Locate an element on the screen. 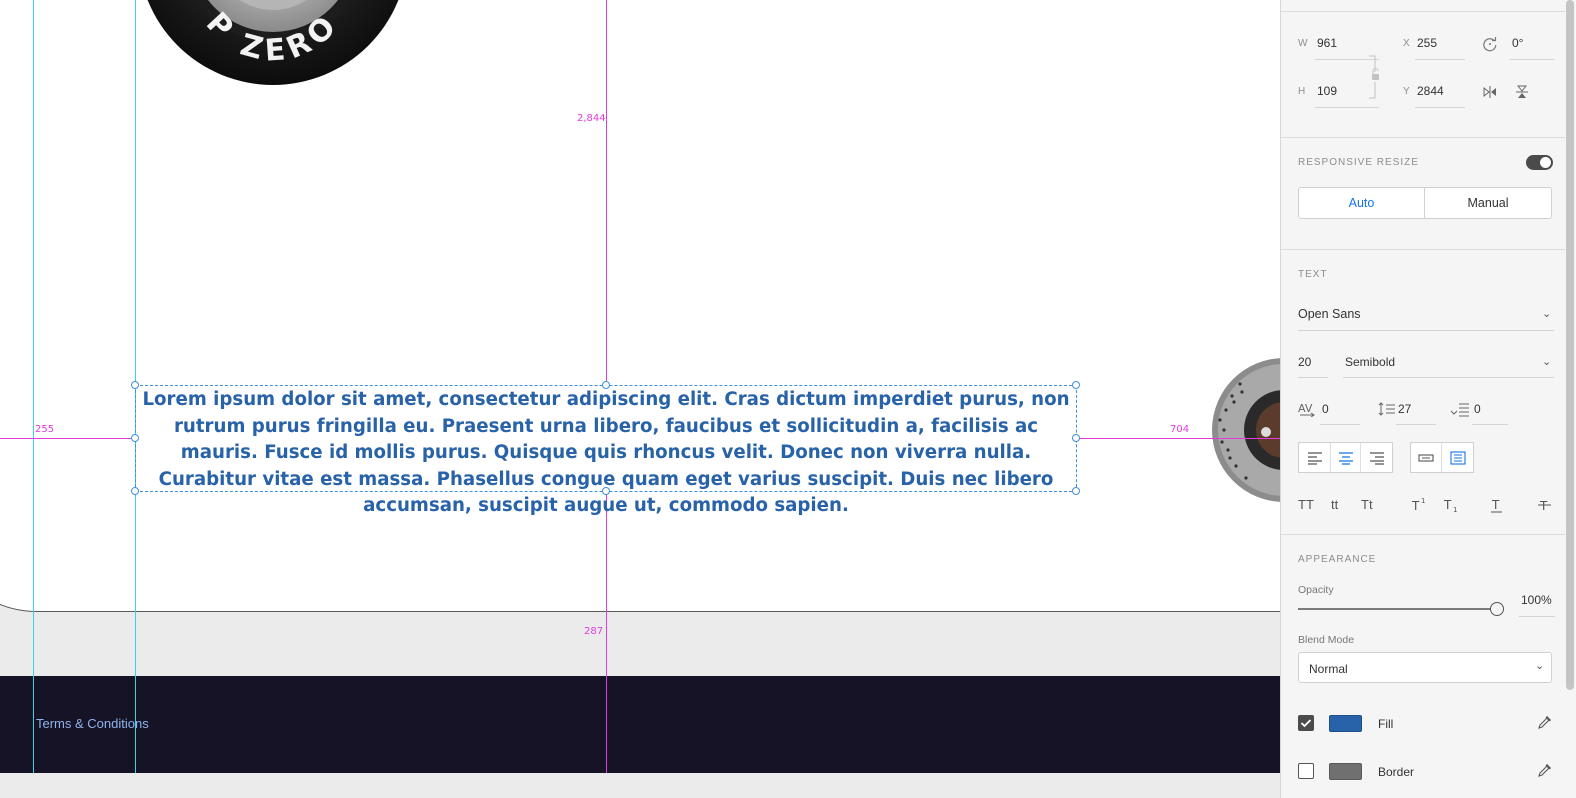 This screenshot has width=1576, height=798. responsive-resize-toggle is located at coordinates (1539, 162).